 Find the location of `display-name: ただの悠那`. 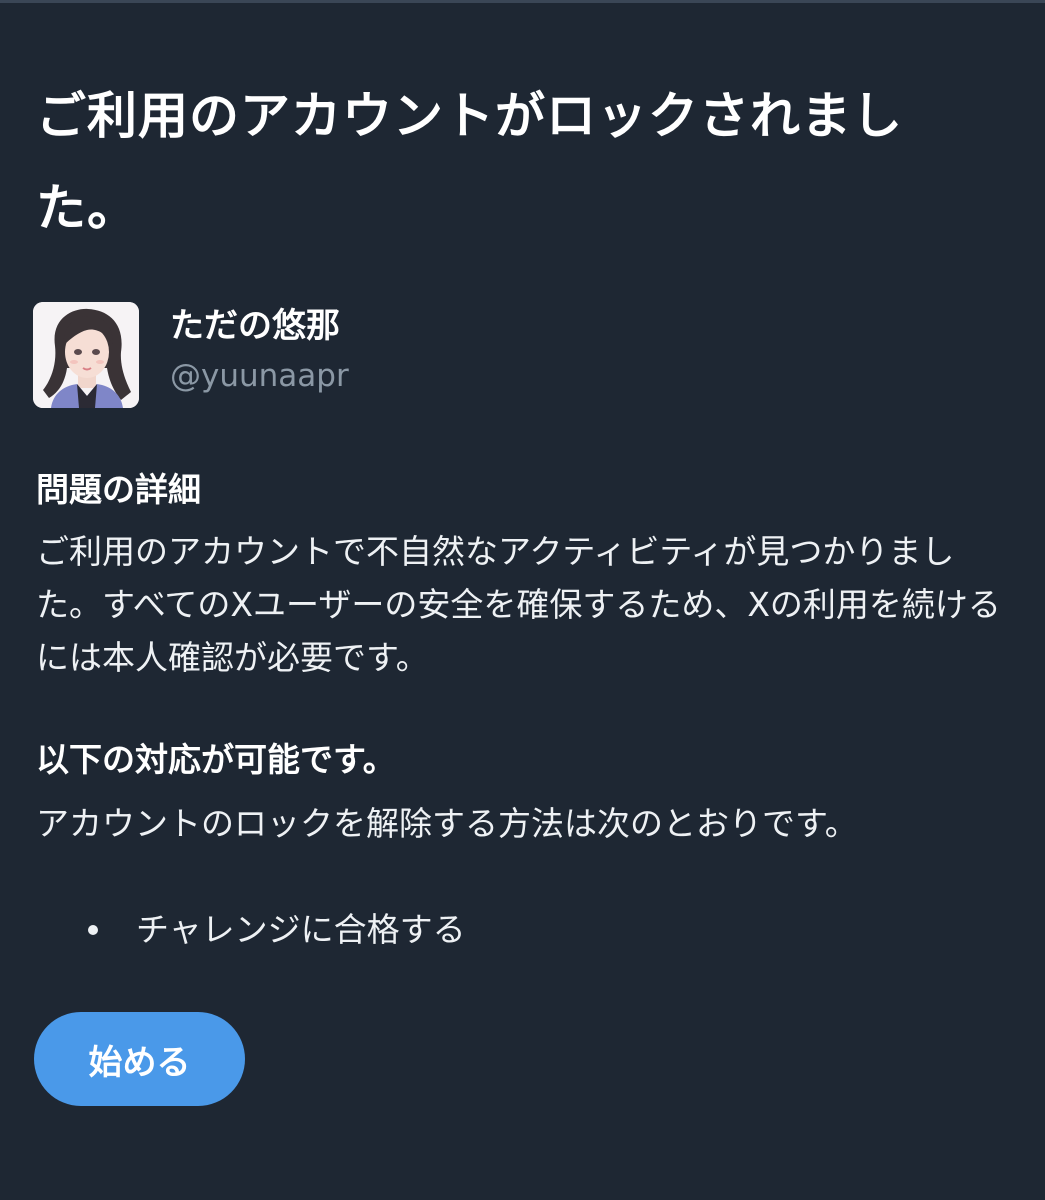

display-name: ただの悠那 is located at coordinates (255, 326).